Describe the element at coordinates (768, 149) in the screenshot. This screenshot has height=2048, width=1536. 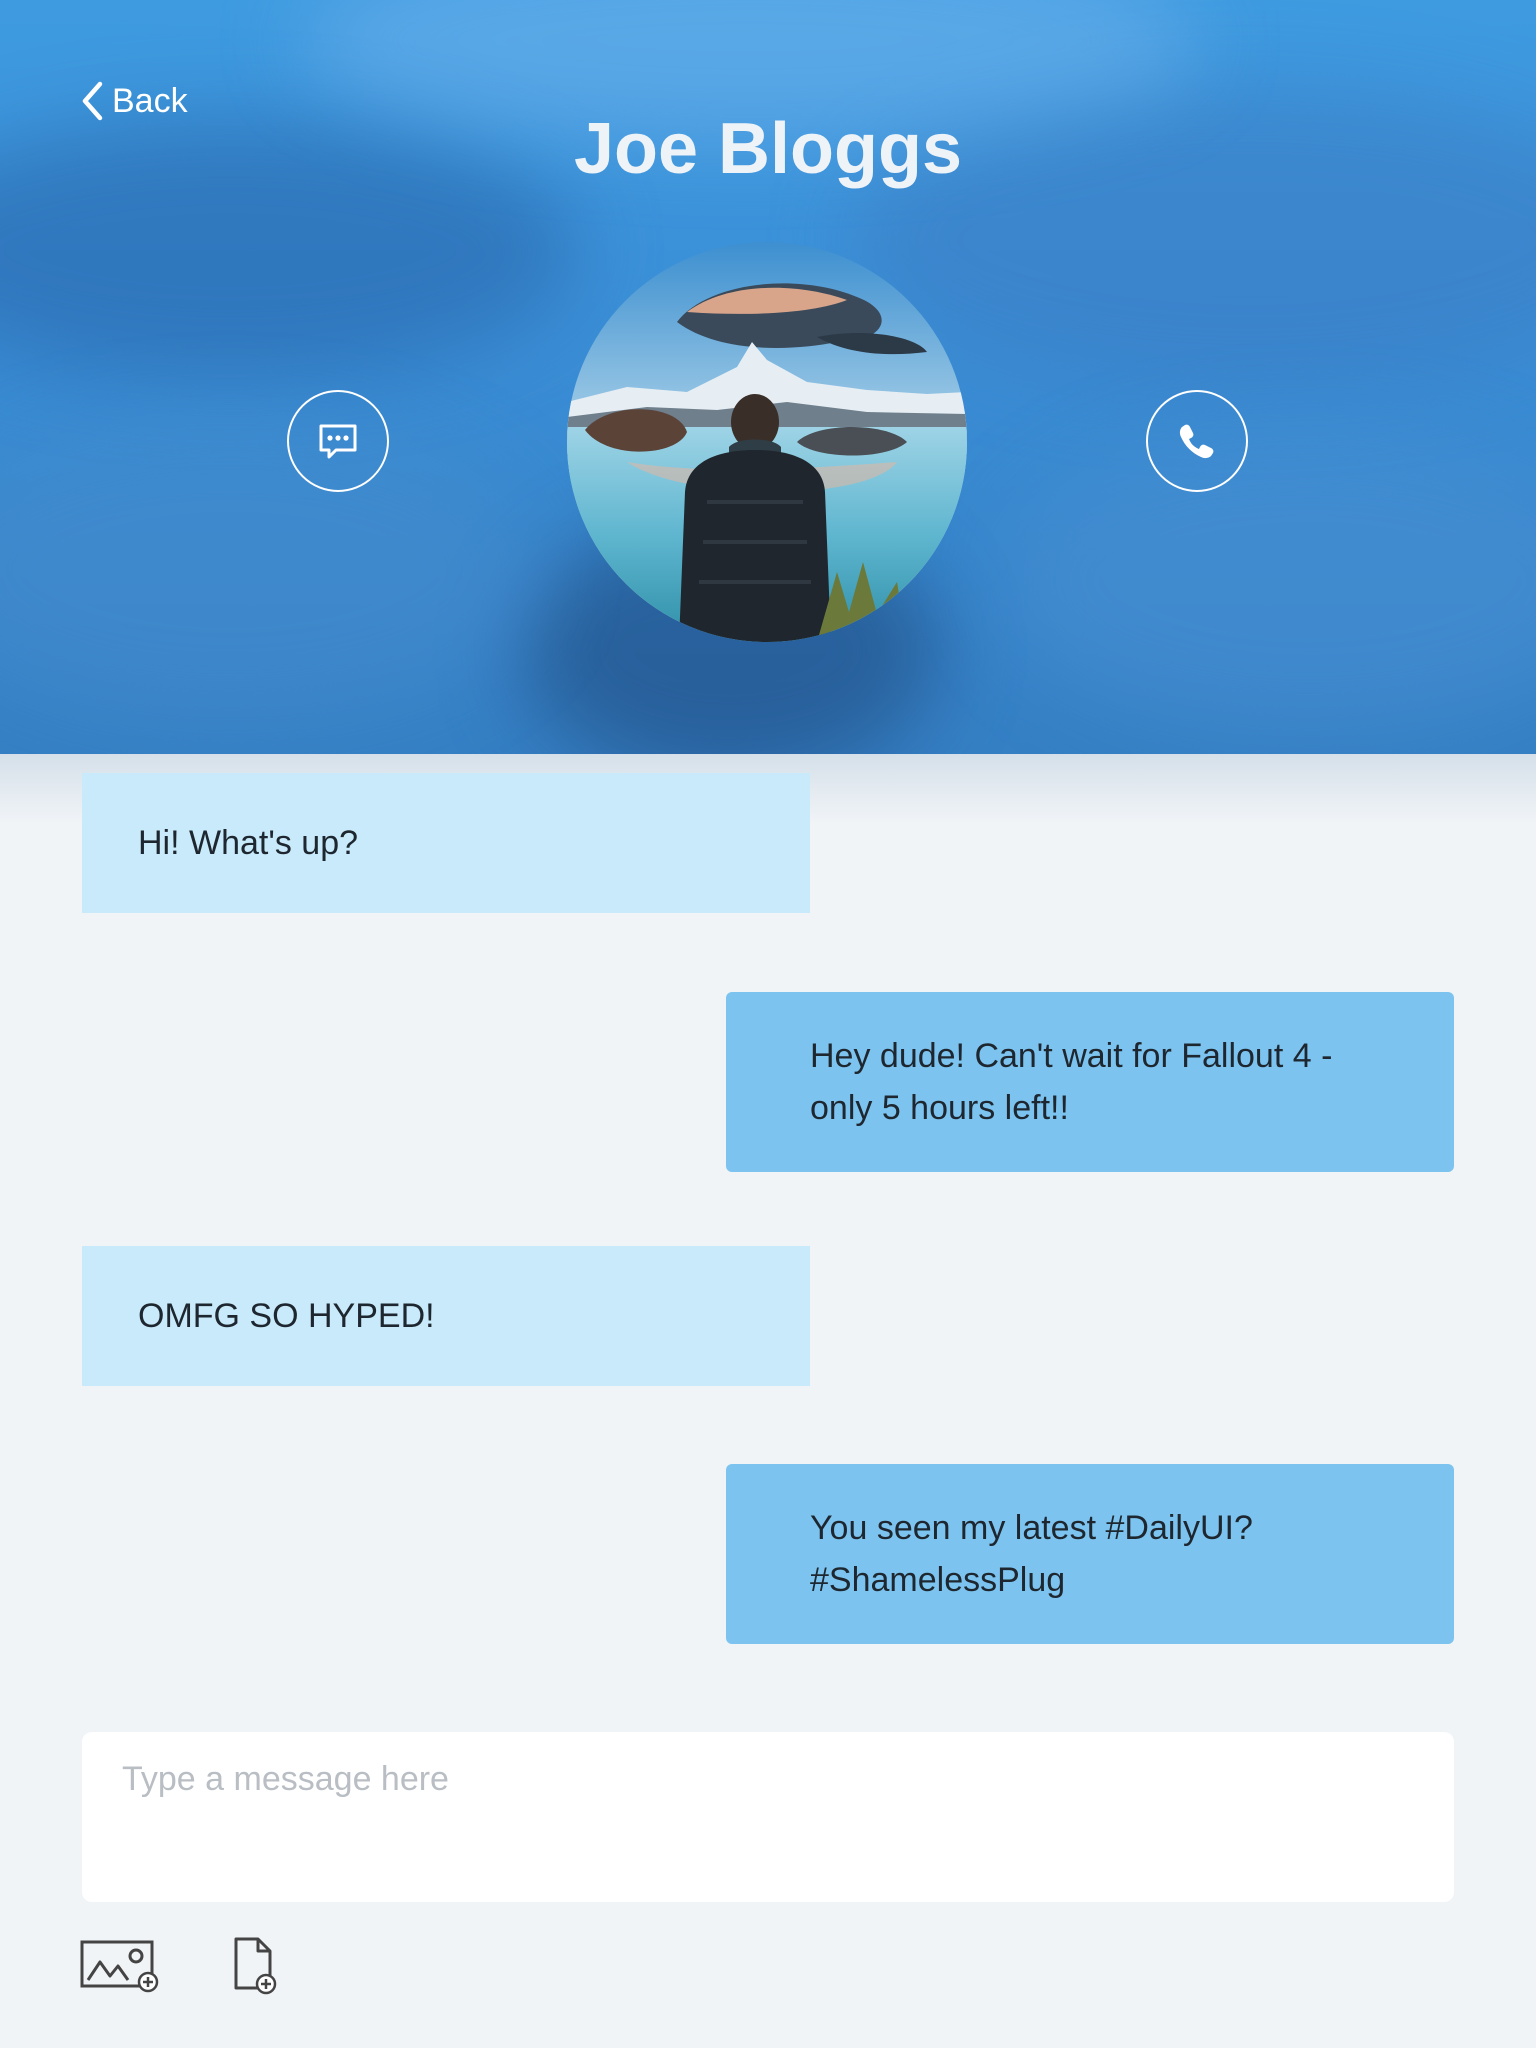
I see `contact-name: Joe Bloggs` at that location.